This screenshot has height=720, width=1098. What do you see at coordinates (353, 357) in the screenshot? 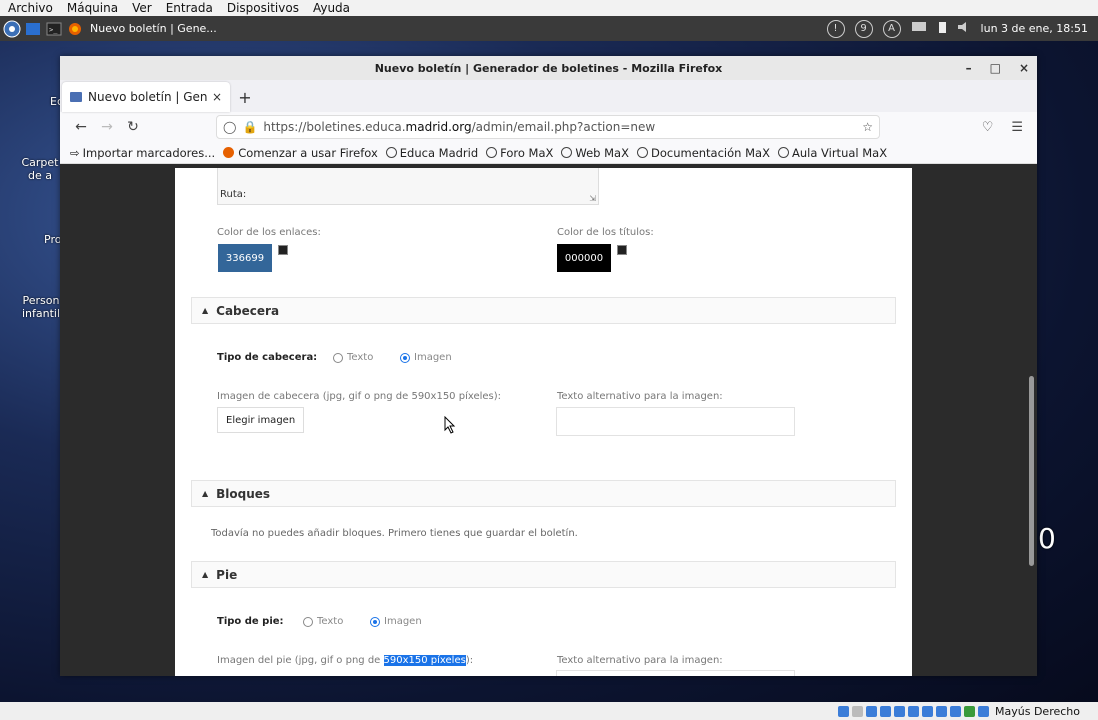
I see `cabecera-option-texto: Texto` at bounding box center [353, 357].